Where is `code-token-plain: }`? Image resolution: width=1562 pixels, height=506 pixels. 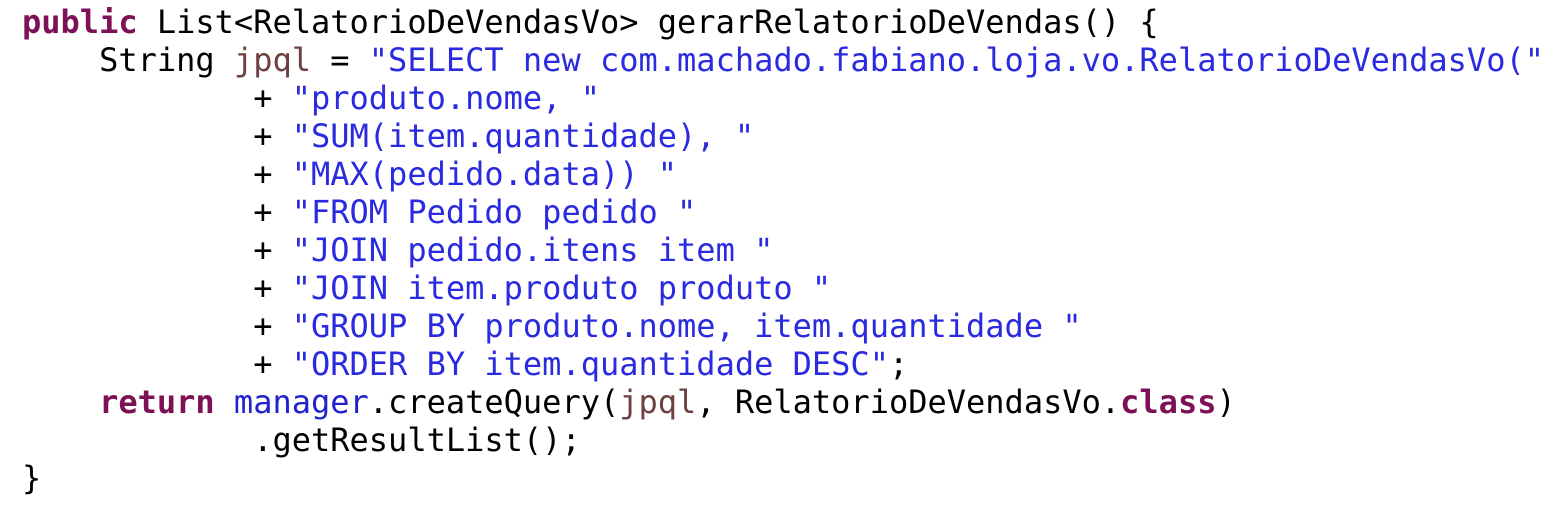
code-token-plain: } is located at coordinates (32, 478).